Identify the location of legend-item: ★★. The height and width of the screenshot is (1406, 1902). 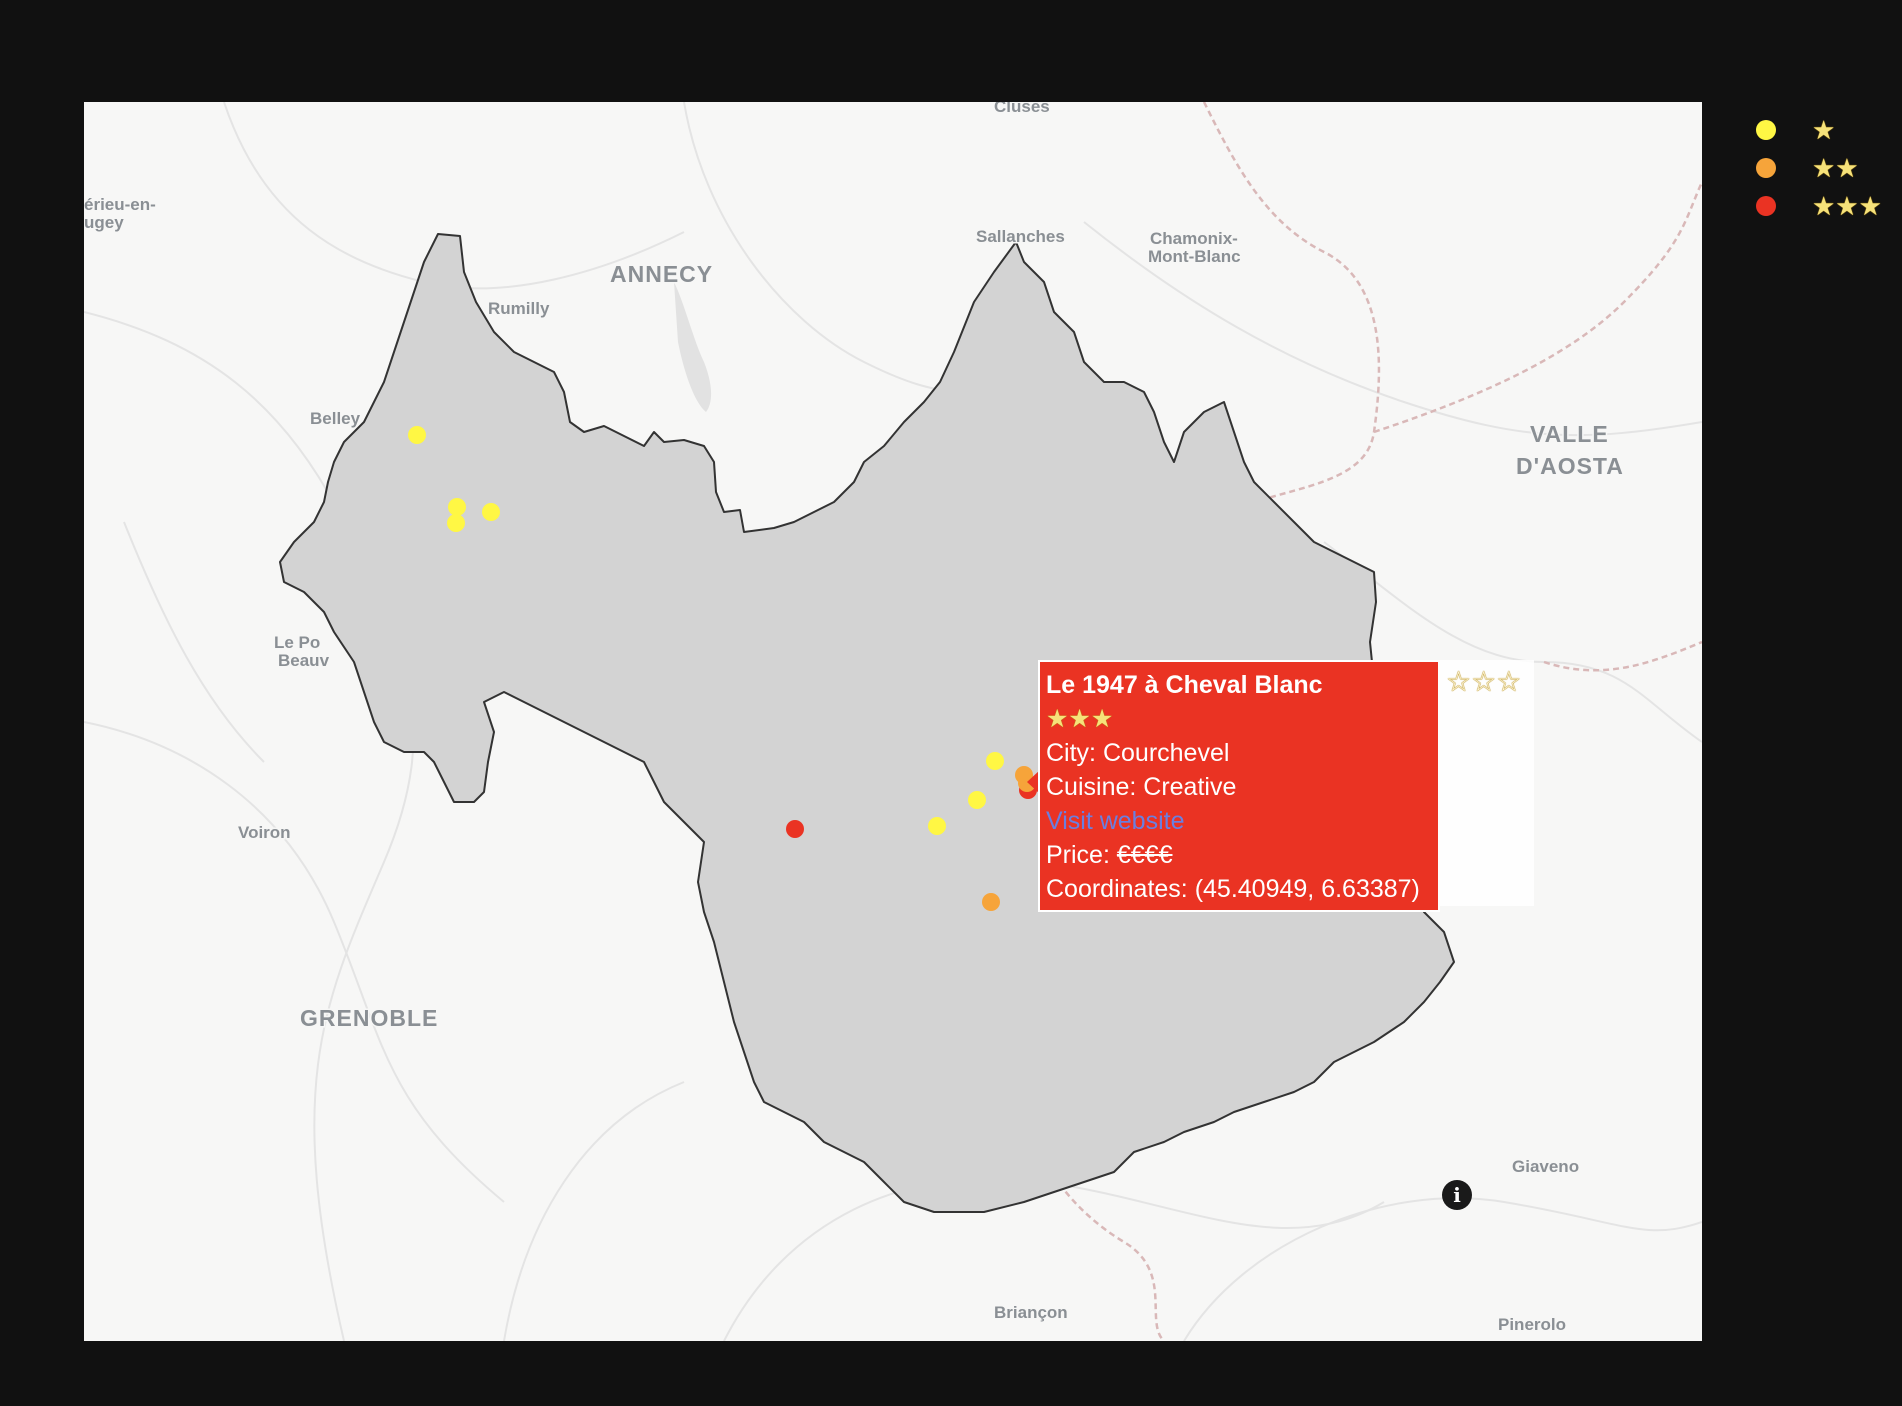
(1829, 169).